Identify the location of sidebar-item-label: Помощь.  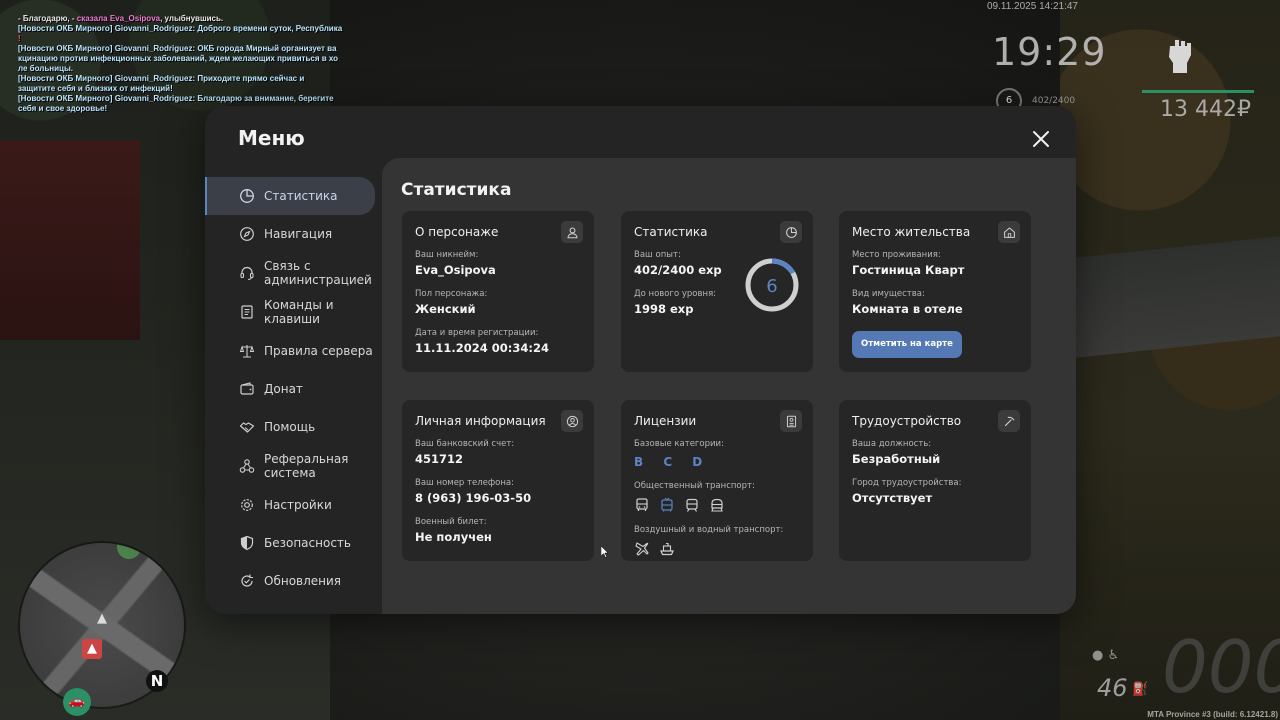
(290, 427).